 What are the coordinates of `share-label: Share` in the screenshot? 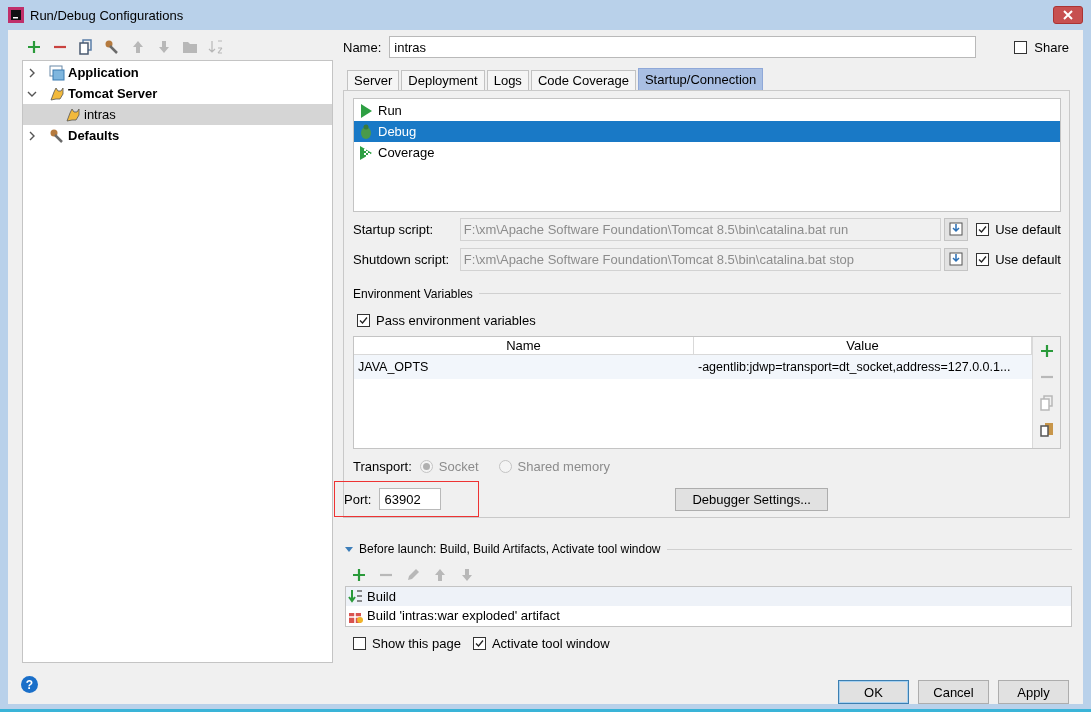 It's located at (1051, 47).